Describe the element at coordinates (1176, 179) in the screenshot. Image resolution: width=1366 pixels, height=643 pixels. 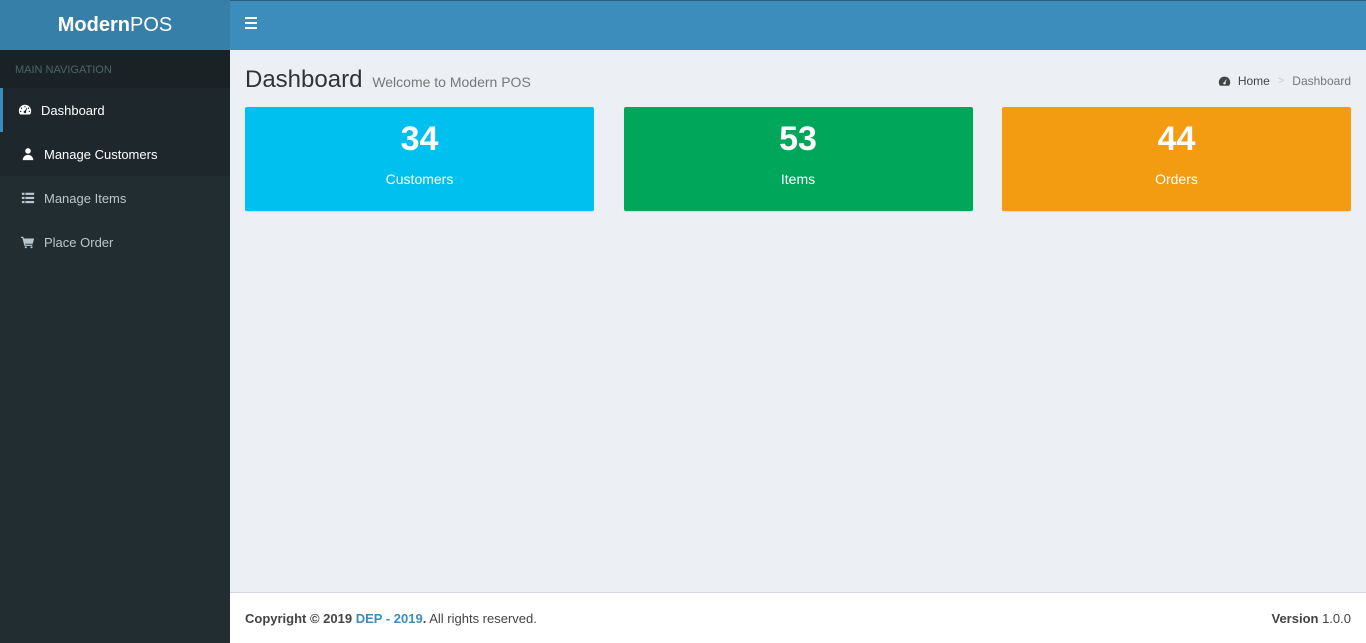
I see `stat-label: Orders` at that location.